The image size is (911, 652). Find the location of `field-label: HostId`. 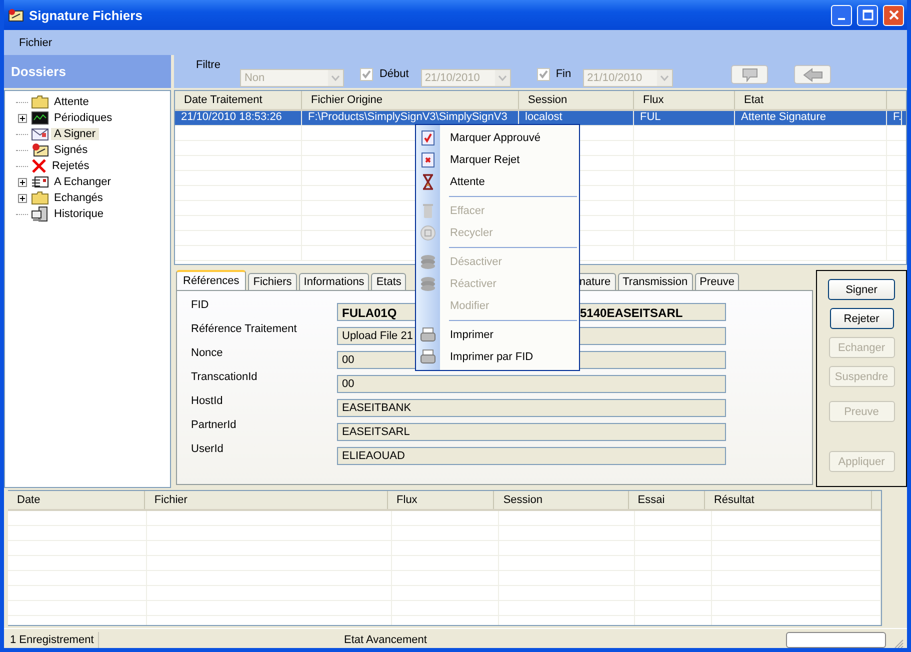

field-label: HostId is located at coordinates (207, 402).